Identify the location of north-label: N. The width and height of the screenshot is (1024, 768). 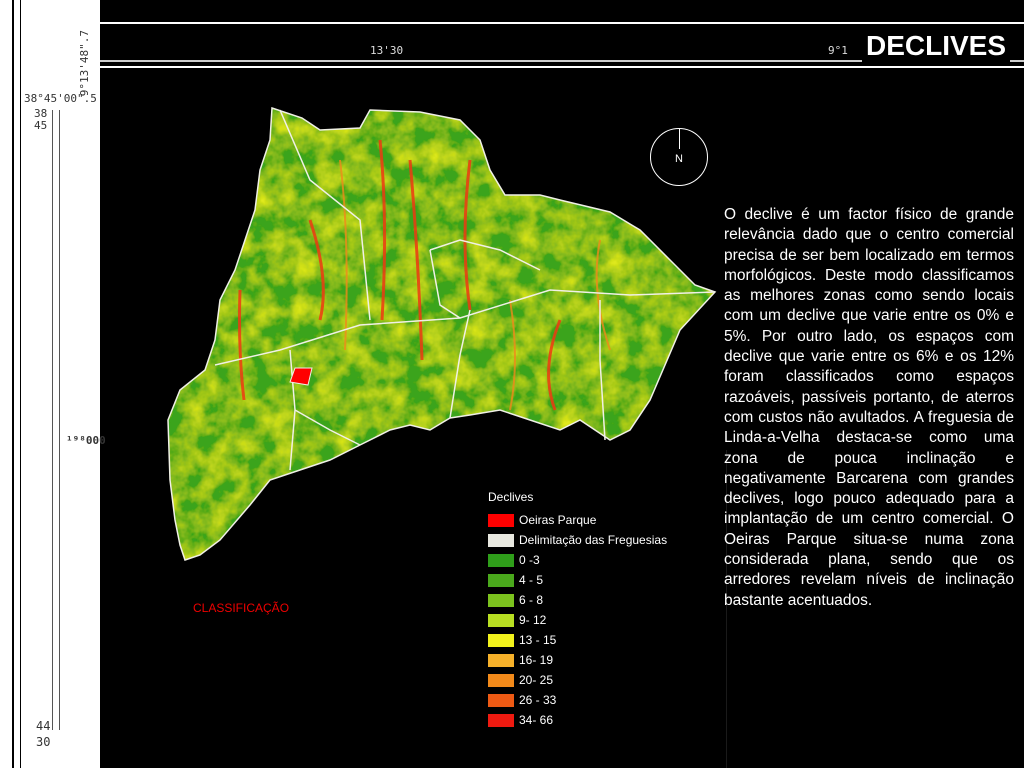
(679, 159).